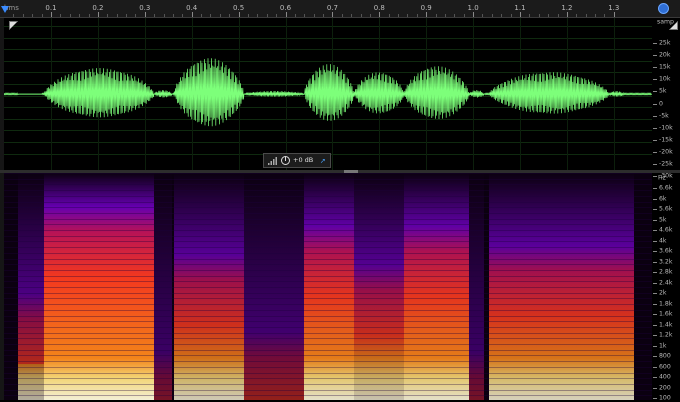 This screenshot has width=680, height=402. I want to click on amplitude-tick-label: 20k, so click(665, 55).